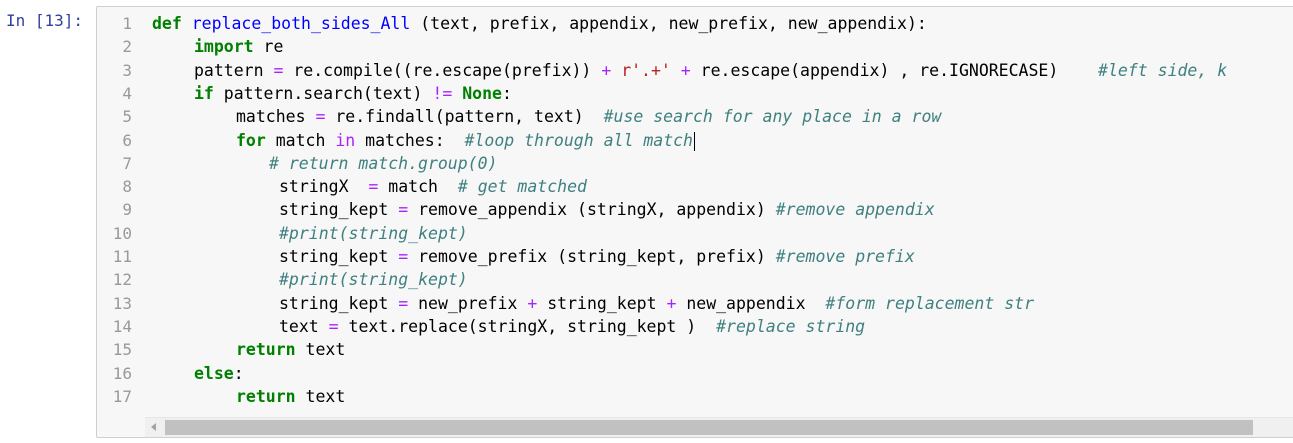 The height and width of the screenshot is (443, 1293). What do you see at coordinates (791, 326) in the screenshot?
I see `code-token: #replace string` at bounding box center [791, 326].